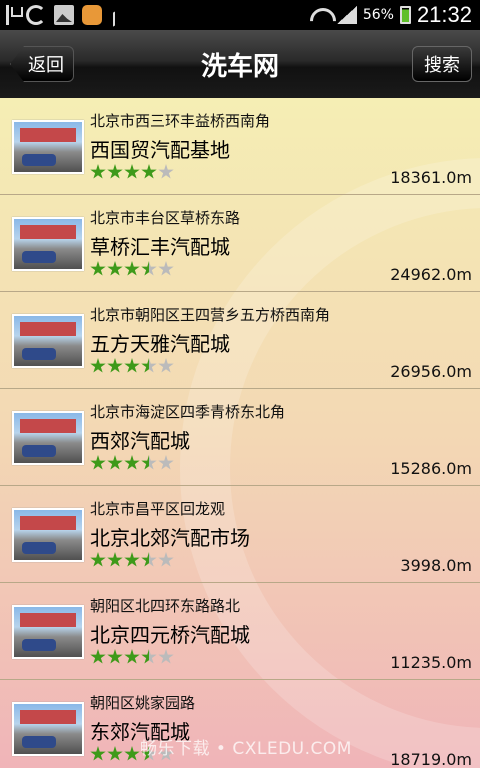 The image size is (480, 768). I want to click on shop-distance: 24962.0m, so click(431, 274).